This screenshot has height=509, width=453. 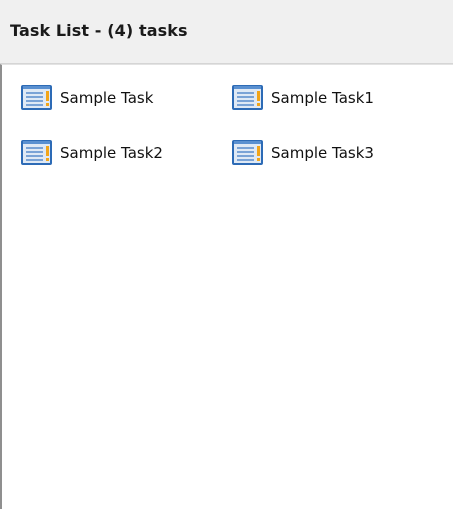 I want to click on task-label: Sample Task2, so click(x=111, y=153).